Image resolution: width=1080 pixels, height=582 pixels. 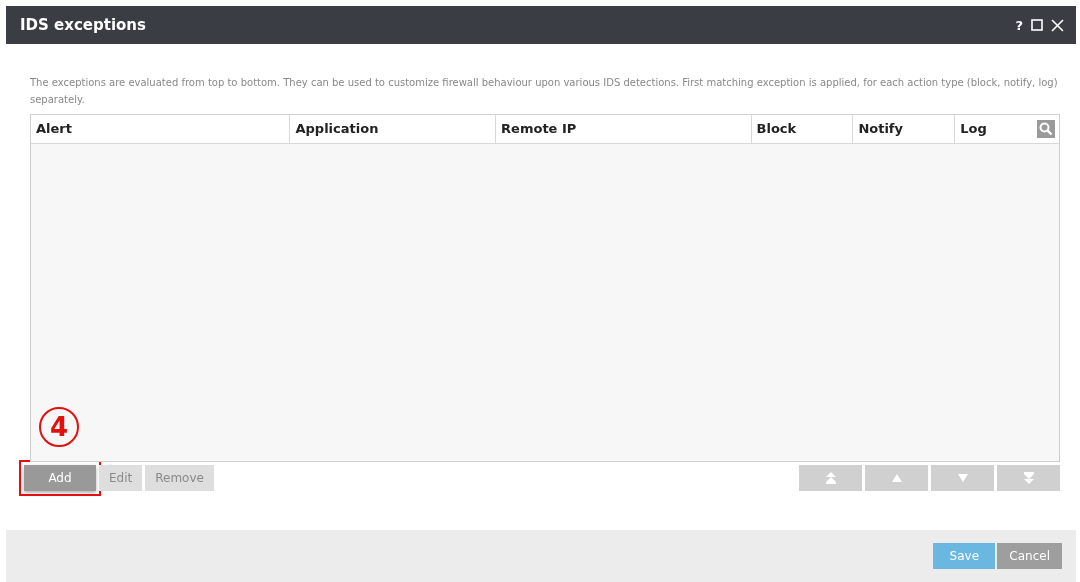 I want to click on up-arrow-icon, so click(x=896, y=478).